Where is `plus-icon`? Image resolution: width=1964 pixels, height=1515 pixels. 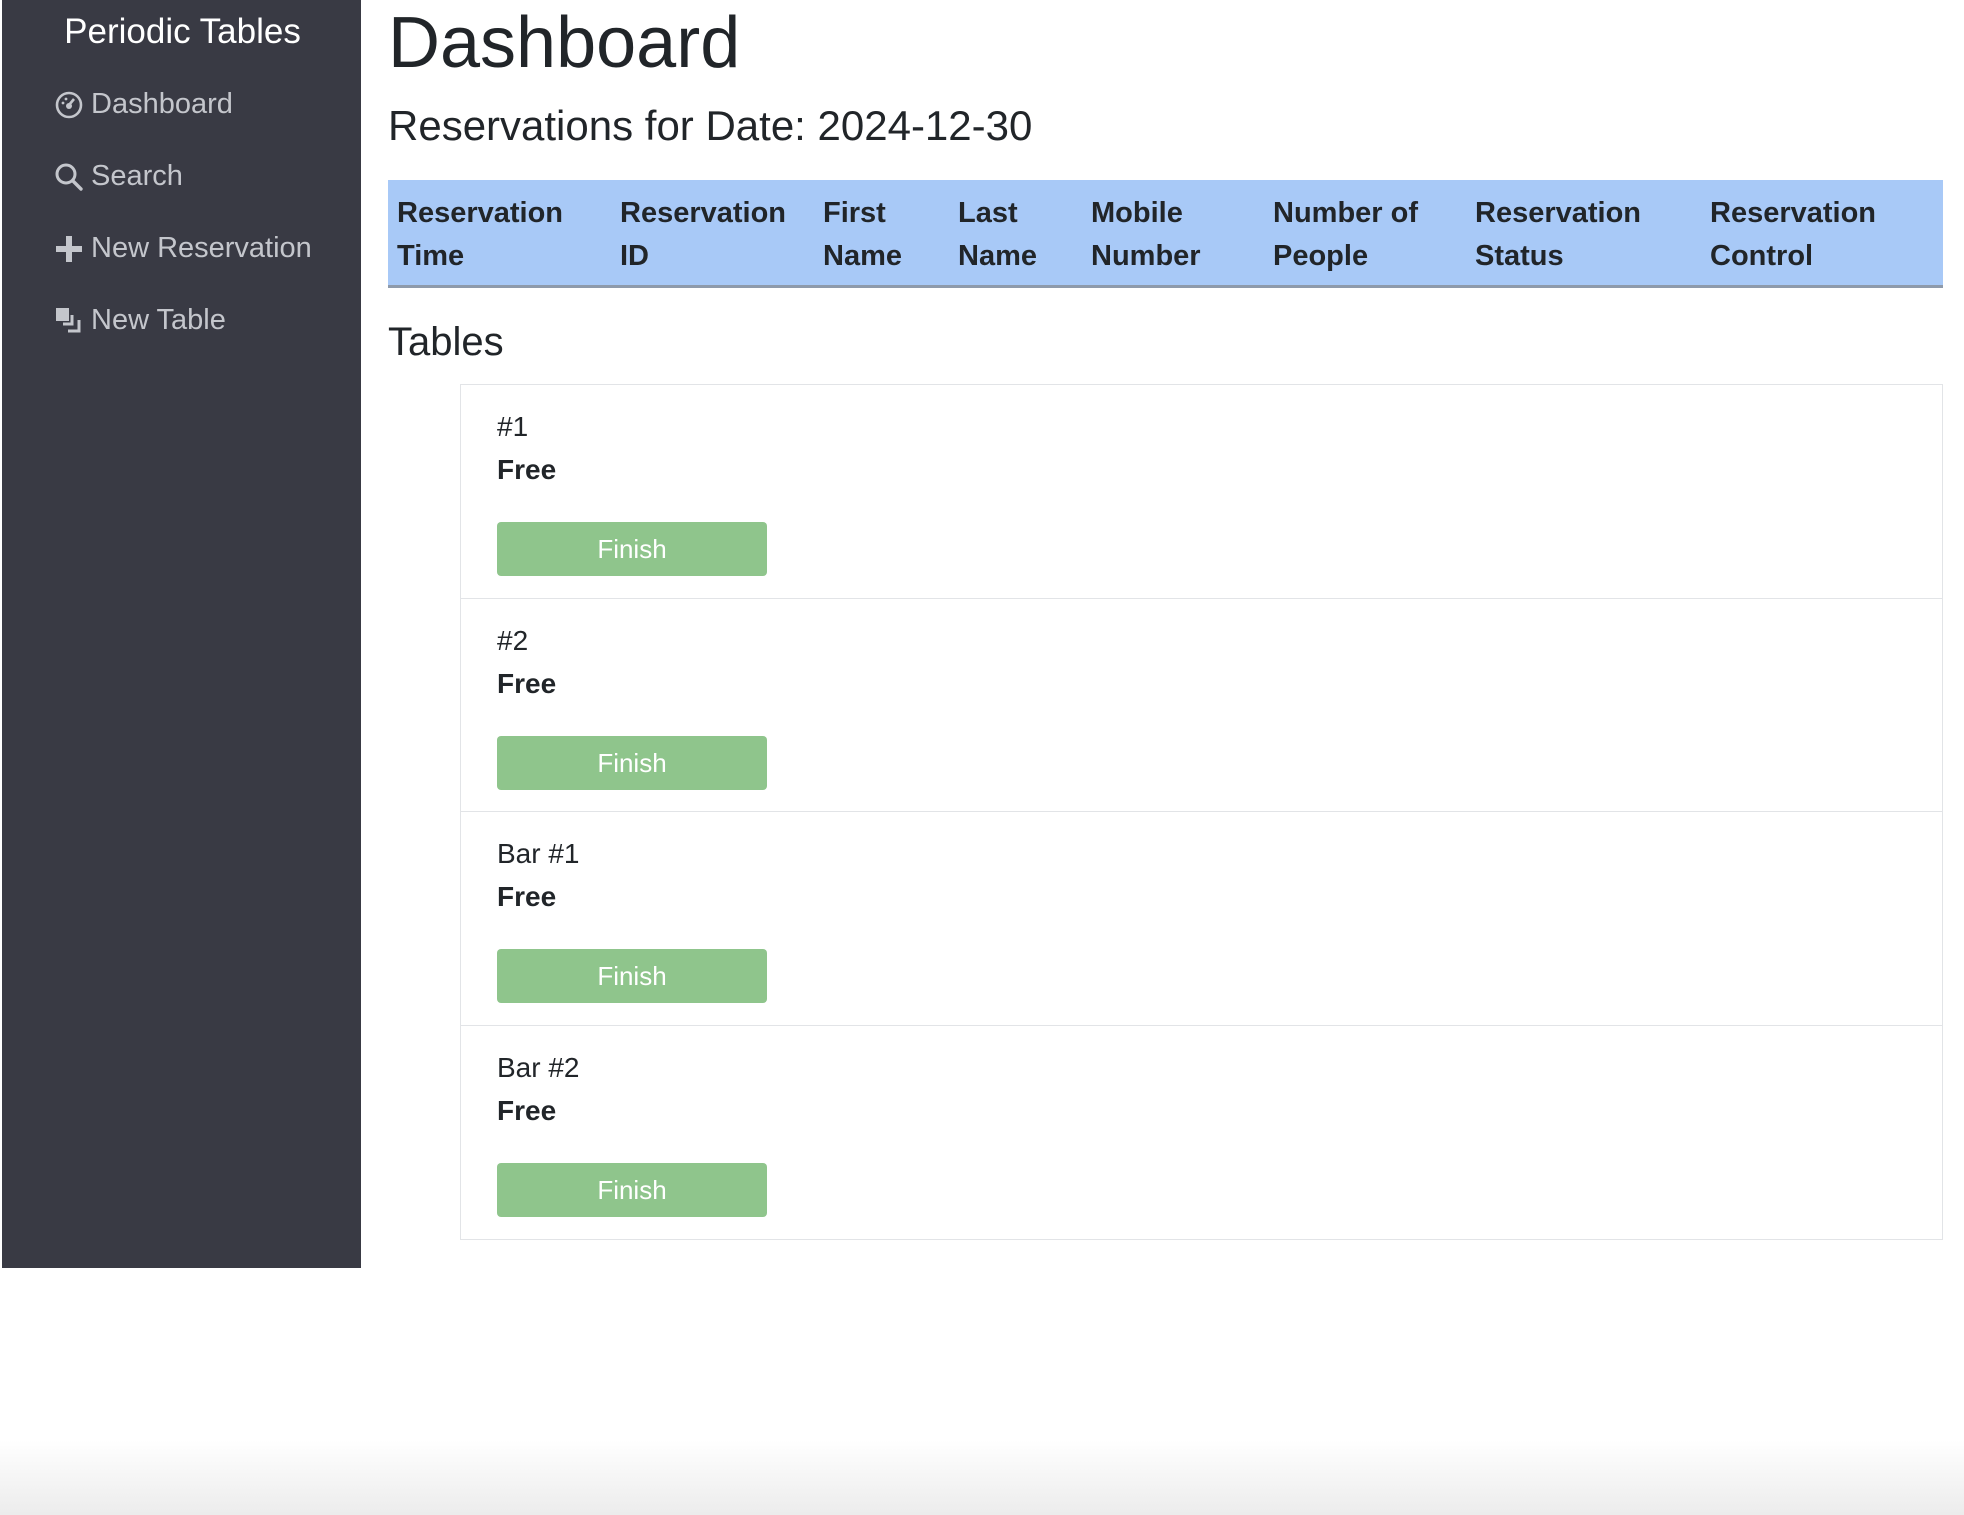 plus-icon is located at coordinates (69, 249).